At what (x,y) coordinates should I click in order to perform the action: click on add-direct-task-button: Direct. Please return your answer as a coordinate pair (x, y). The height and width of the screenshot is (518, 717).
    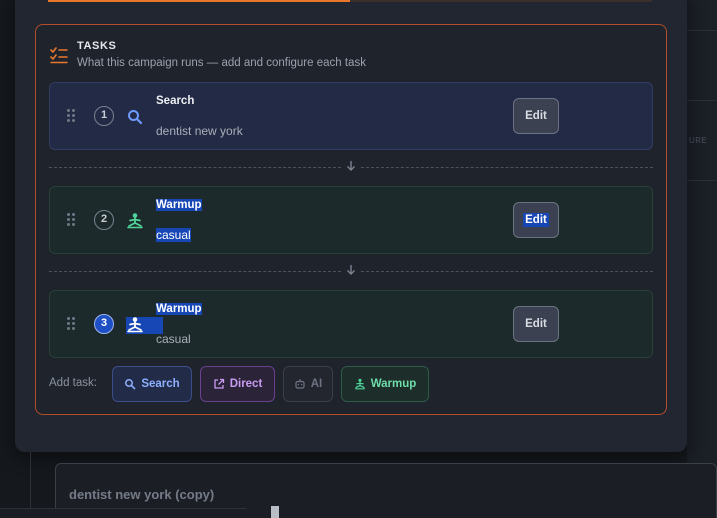
    Looking at the image, I should click on (237, 384).